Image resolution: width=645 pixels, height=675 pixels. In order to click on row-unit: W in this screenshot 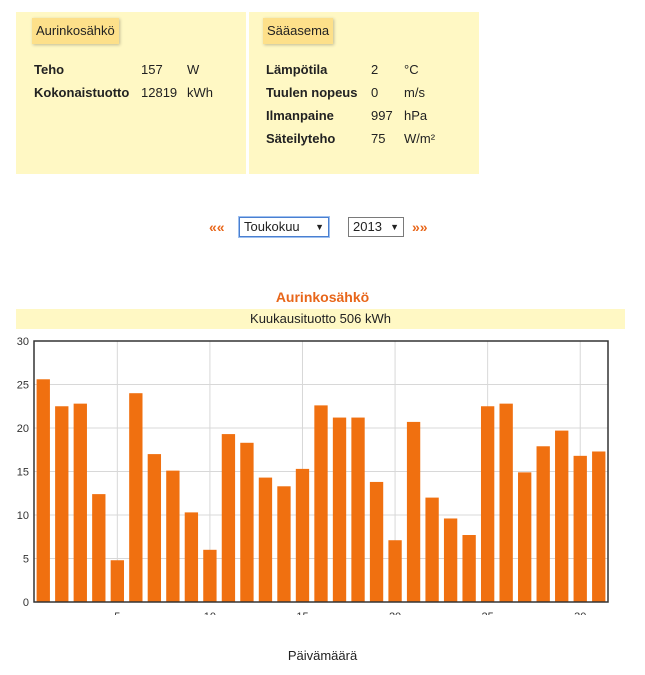, I will do `click(193, 69)`.